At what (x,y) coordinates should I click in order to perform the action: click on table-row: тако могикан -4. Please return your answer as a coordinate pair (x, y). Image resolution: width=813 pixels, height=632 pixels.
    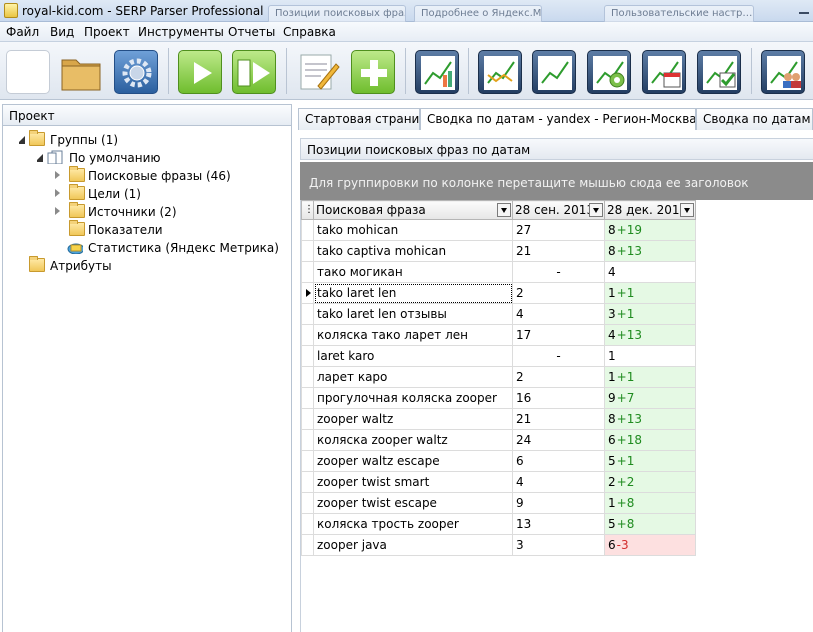
    Looking at the image, I should click on (498, 272).